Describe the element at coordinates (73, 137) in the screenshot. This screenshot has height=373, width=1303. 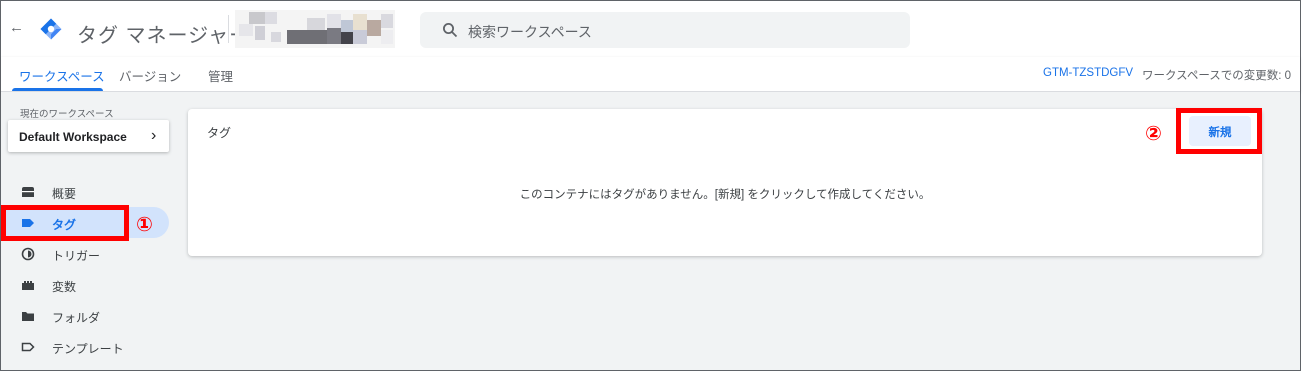
I see `workspace-name: Default Workspace` at that location.